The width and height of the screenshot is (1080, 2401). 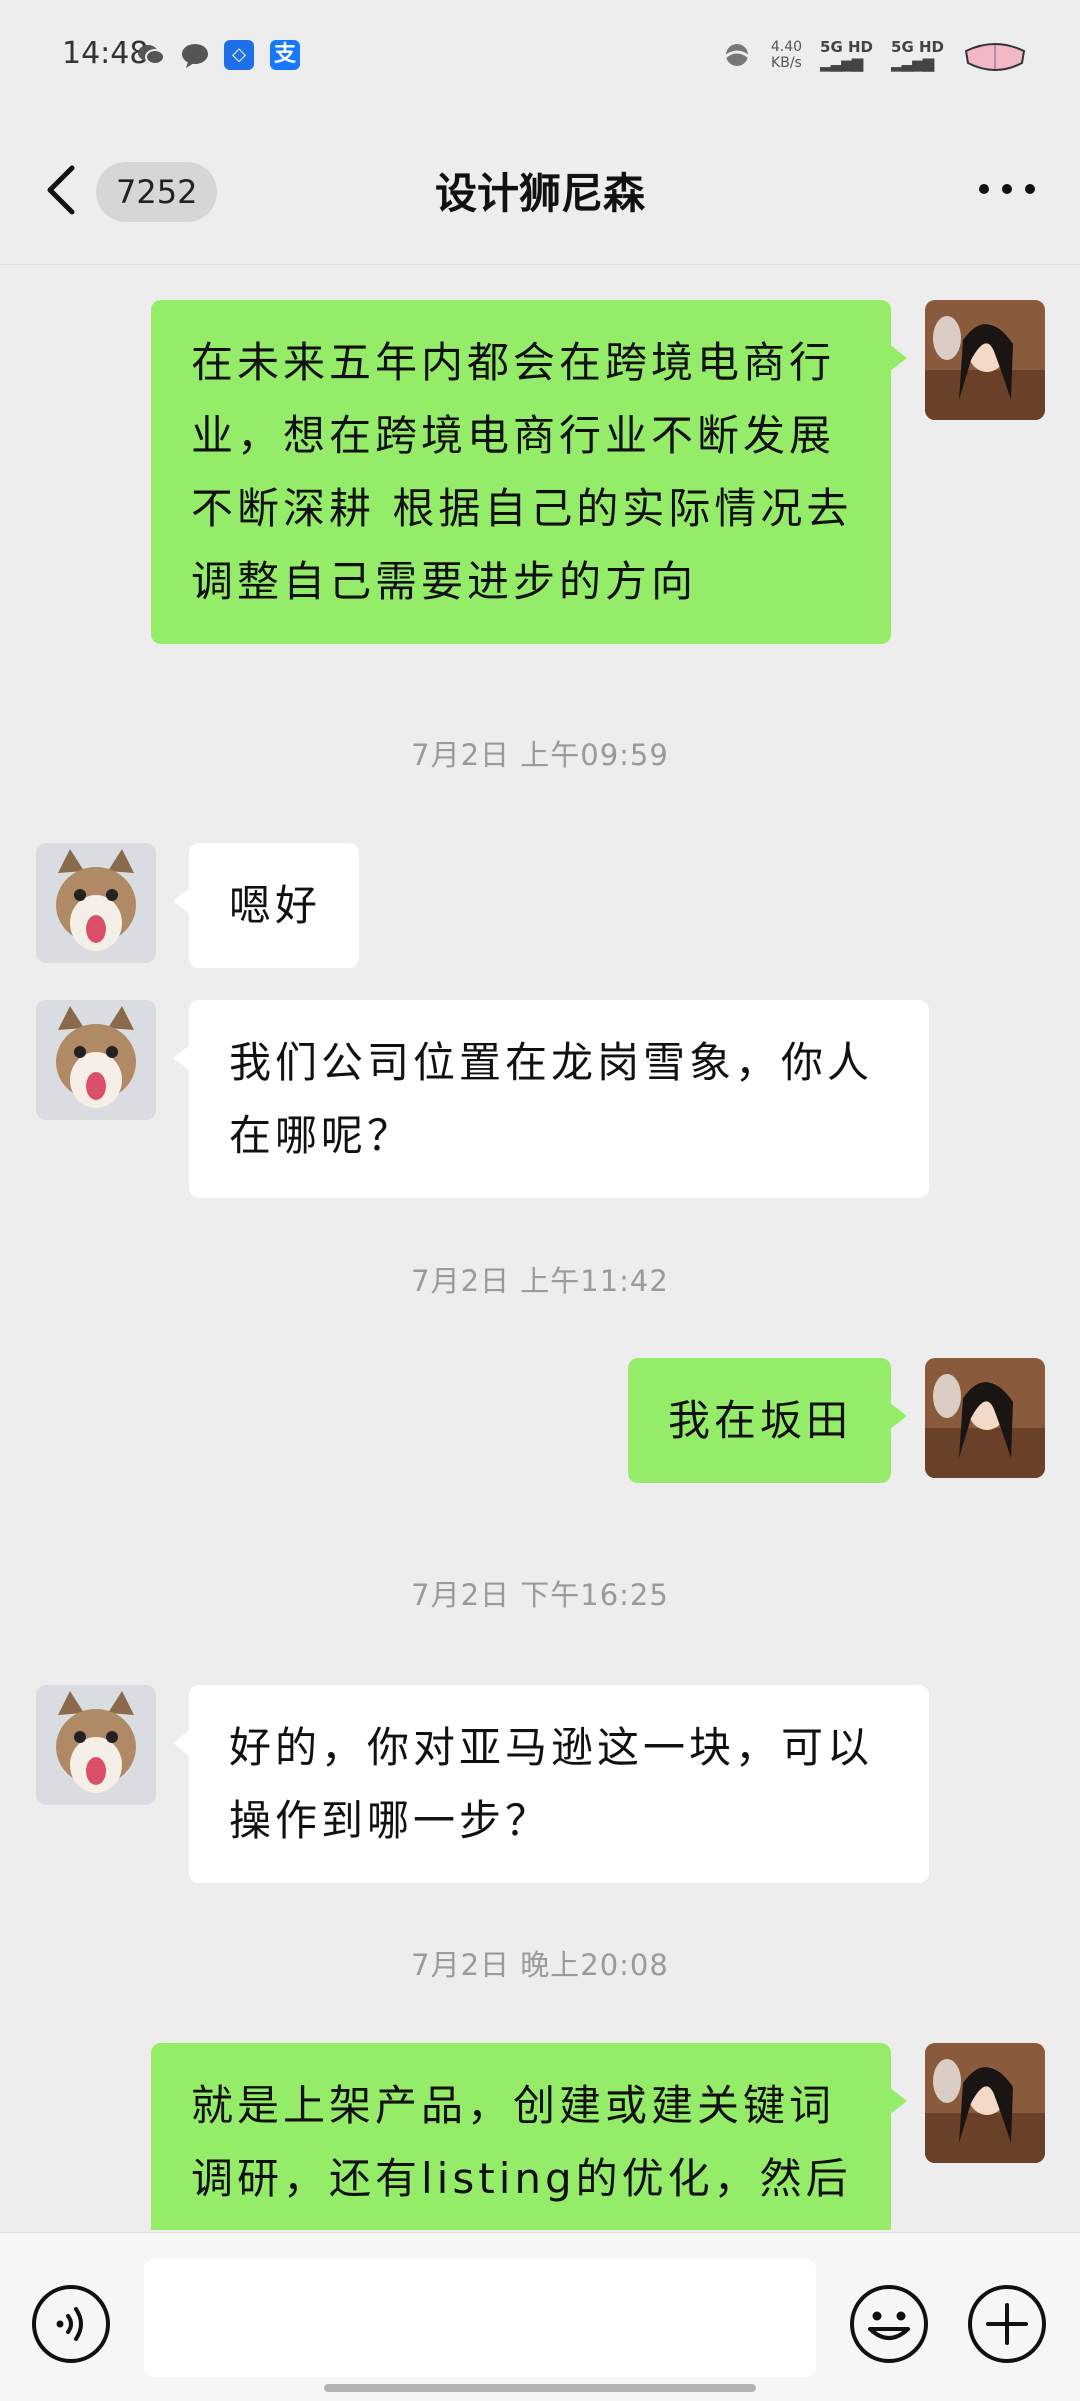 I want to click on voice-icon, so click(x=71, y=2324).